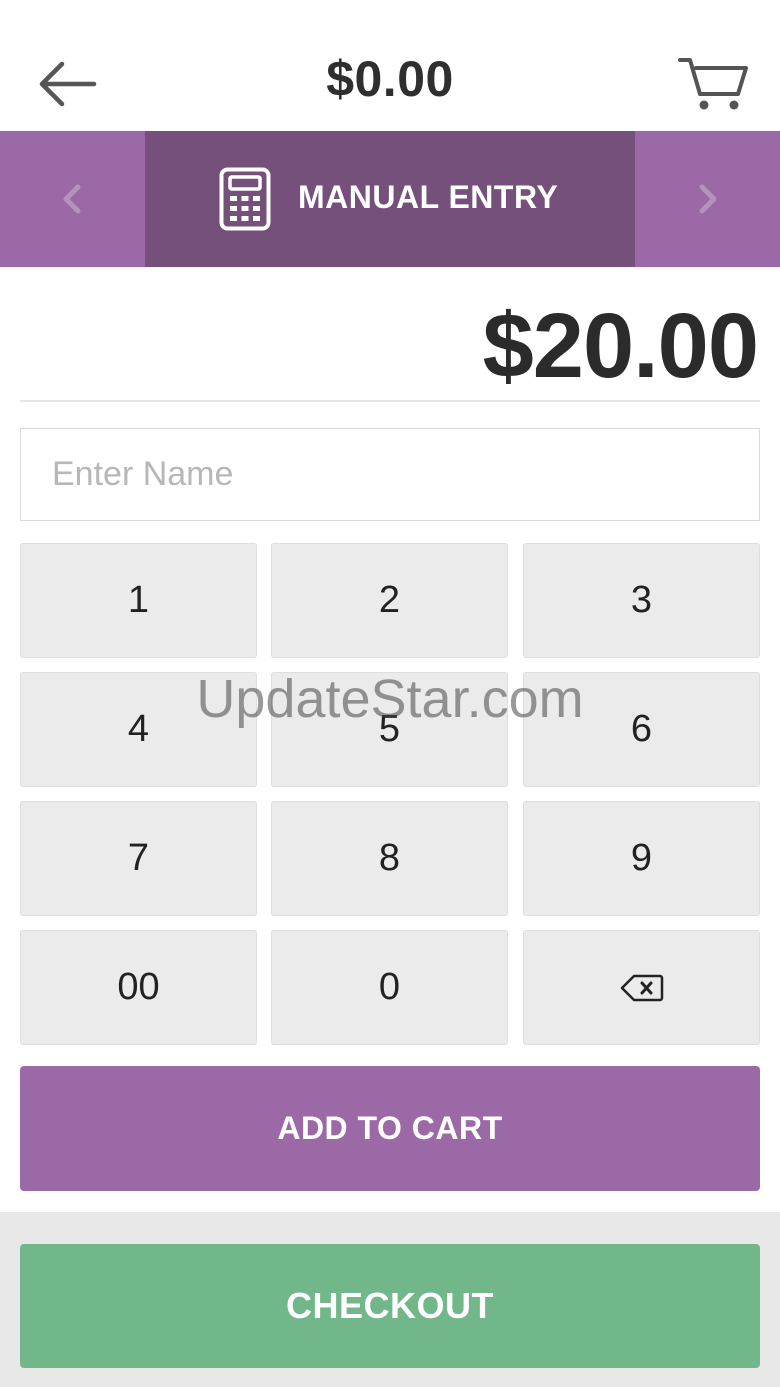 The width and height of the screenshot is (780, 1387). What do you see at coordinates (138, 729) in the screenshot?
I see `key-4: 4` at bounding box center [138, 729].